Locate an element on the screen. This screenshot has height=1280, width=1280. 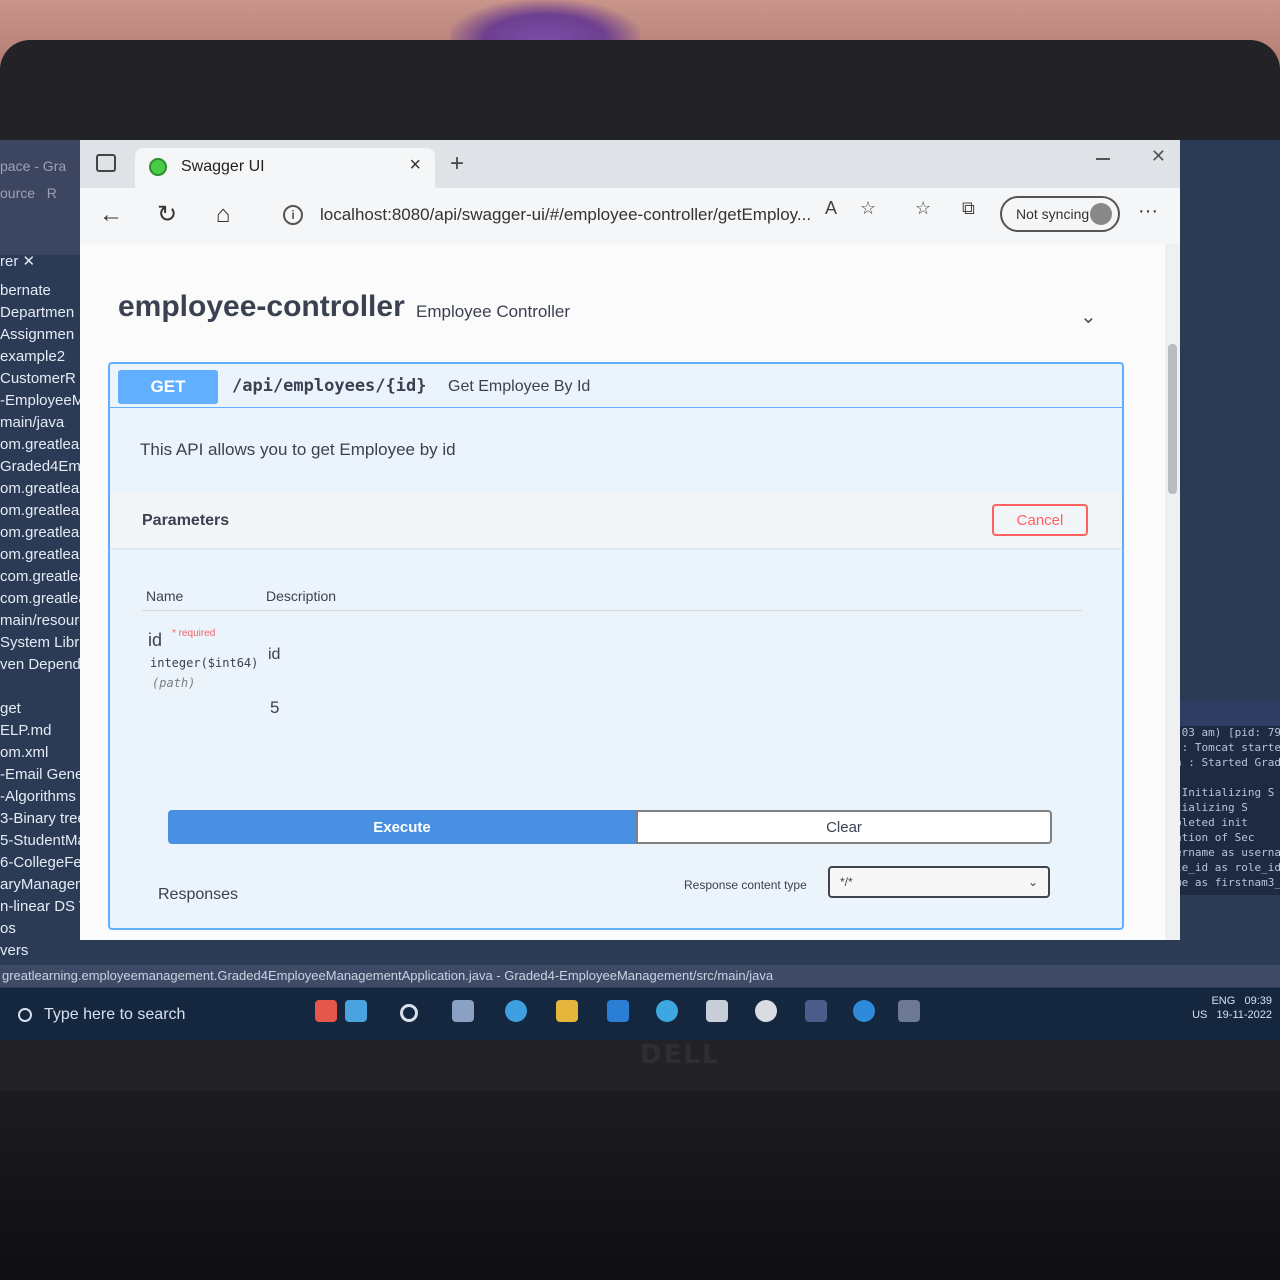
favorite-icon: ☆ is located at coordinates (868, 208).